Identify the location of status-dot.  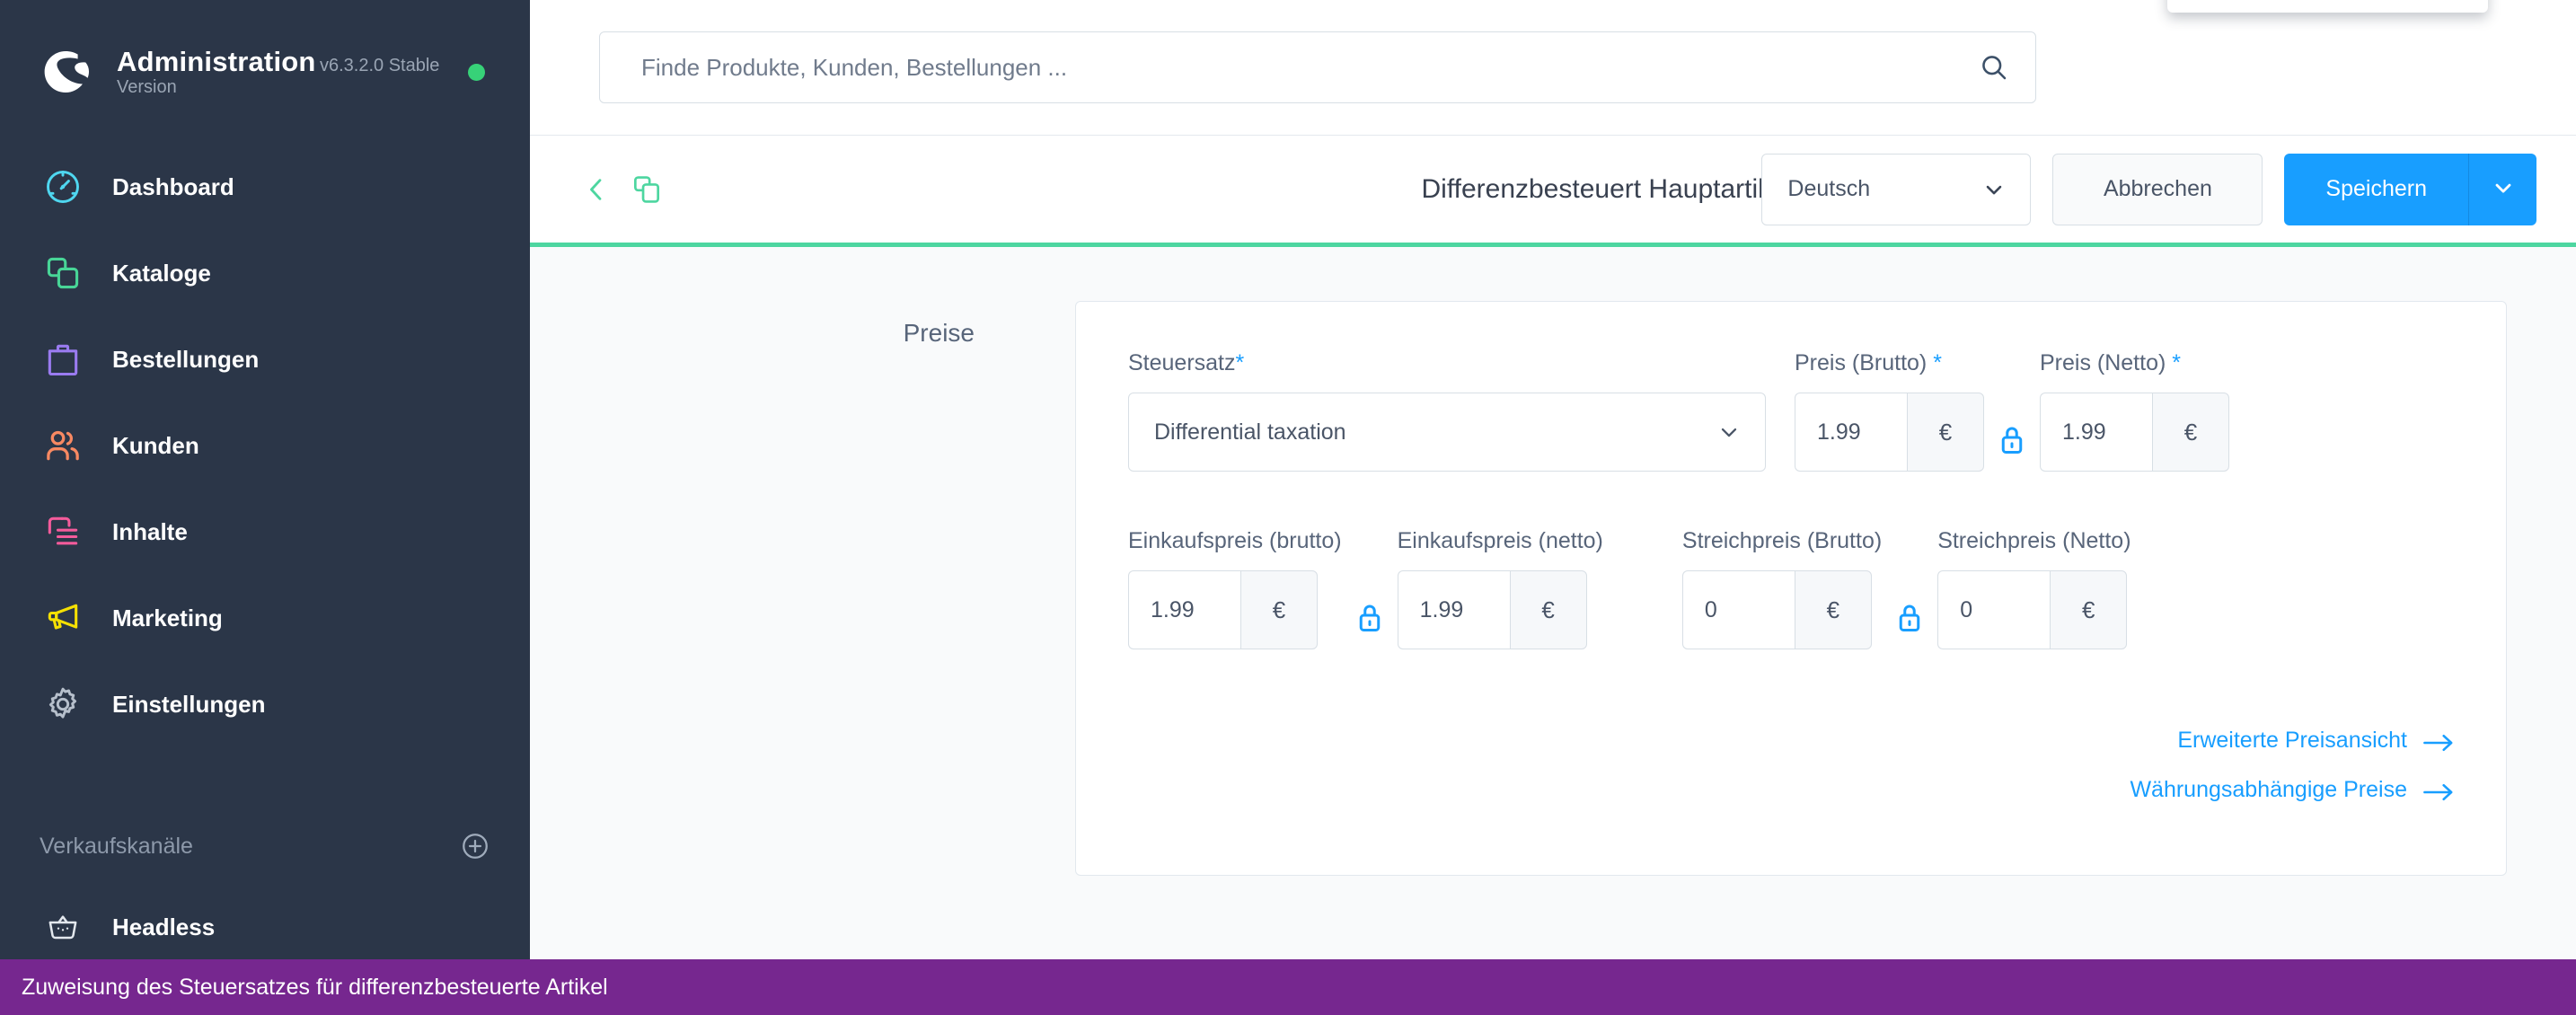
(476, 72).